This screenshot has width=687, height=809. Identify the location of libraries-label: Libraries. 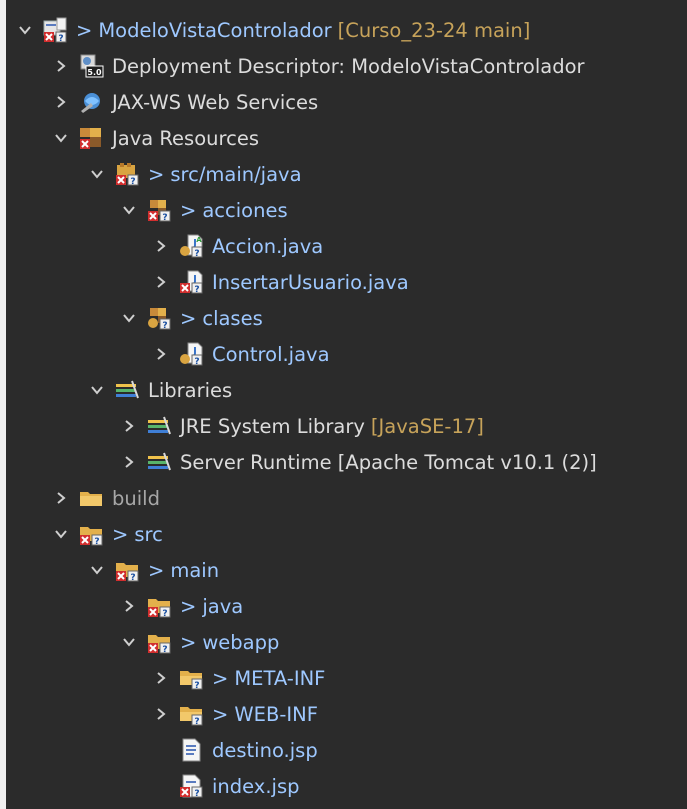
(190, 390).